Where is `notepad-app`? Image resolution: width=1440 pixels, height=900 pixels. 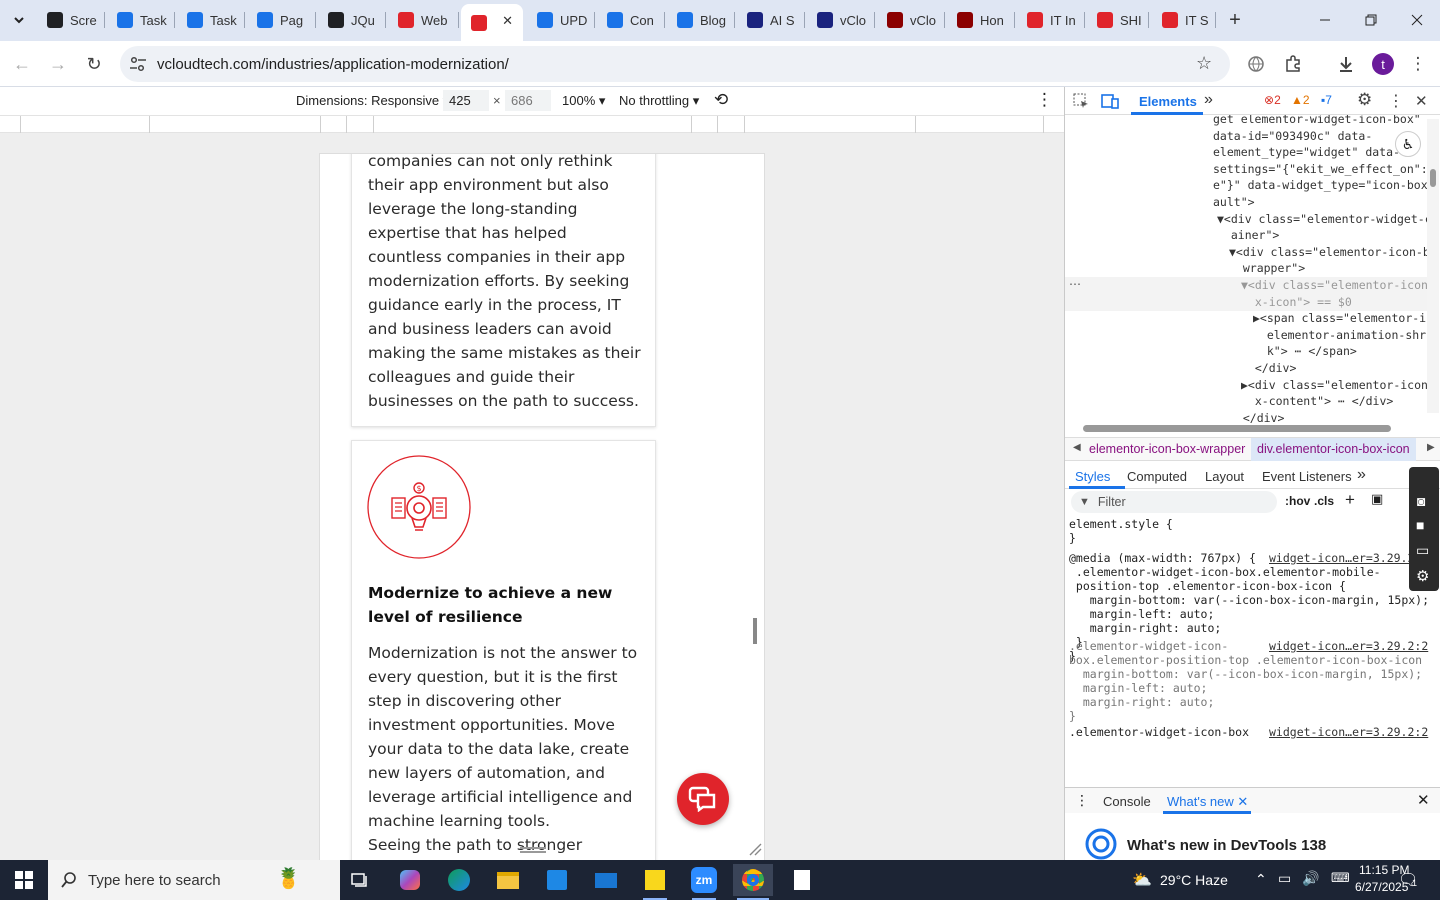 notepad-app is located at coordinates (802, 880).